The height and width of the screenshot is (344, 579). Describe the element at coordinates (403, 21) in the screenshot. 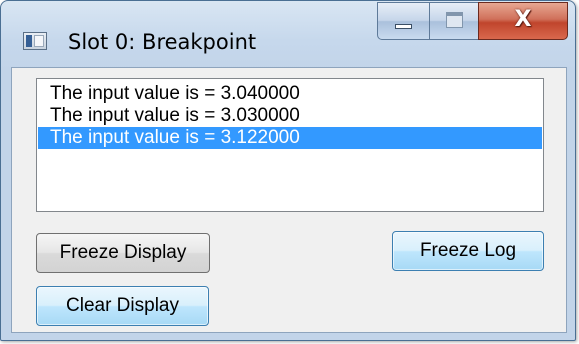

I see `minimize-button` at that location.